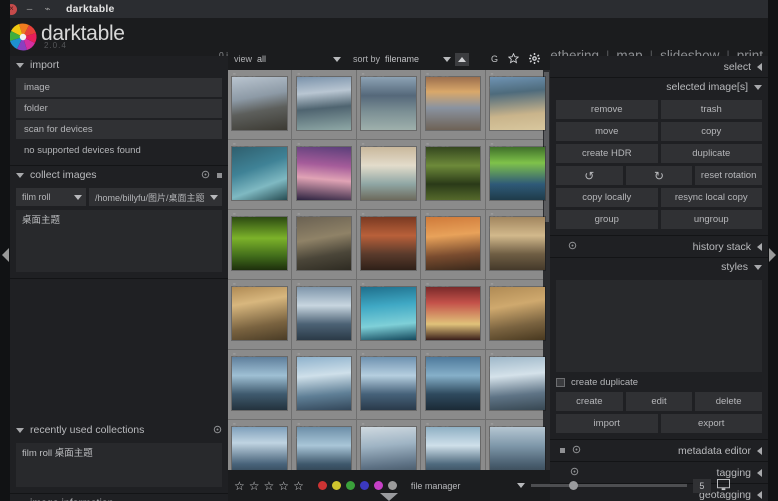 The width and height of the screenshot is (778, 501). Describe the element at coordinates (534, 59) in the screenshot. I see `preferences-gear-icon` at that location.